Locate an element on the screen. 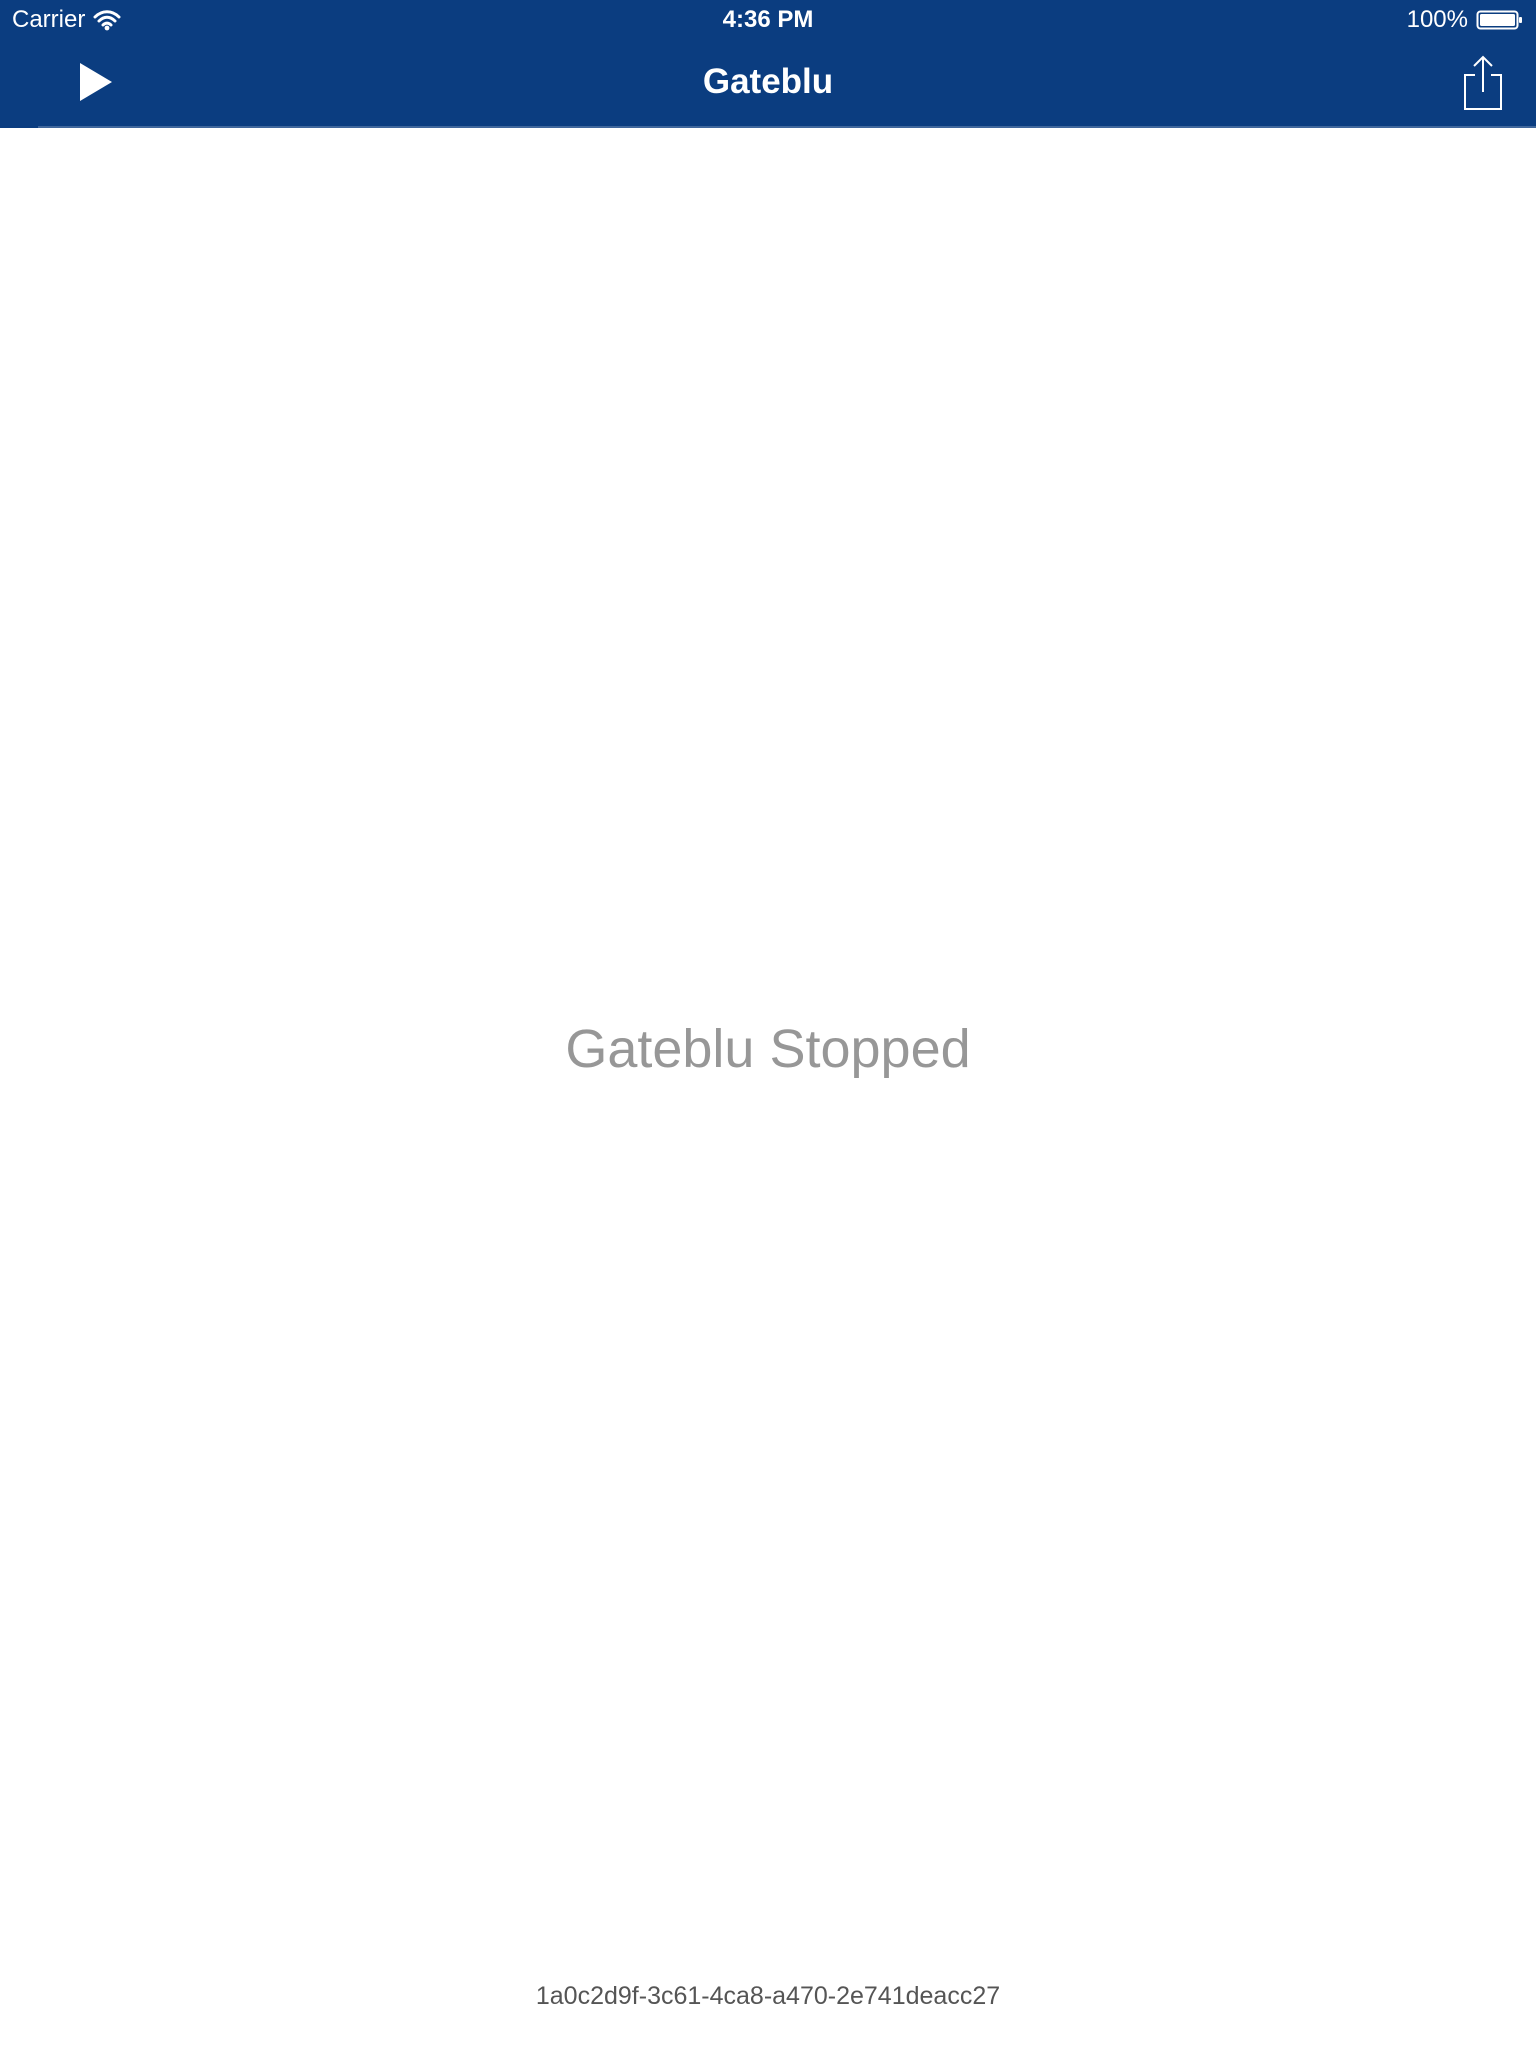 Image resolution: width=1536 pixels, height=2048 pixels. gateblu-status-message: Gateblu Stopped is located at coordinates (768, 1049).